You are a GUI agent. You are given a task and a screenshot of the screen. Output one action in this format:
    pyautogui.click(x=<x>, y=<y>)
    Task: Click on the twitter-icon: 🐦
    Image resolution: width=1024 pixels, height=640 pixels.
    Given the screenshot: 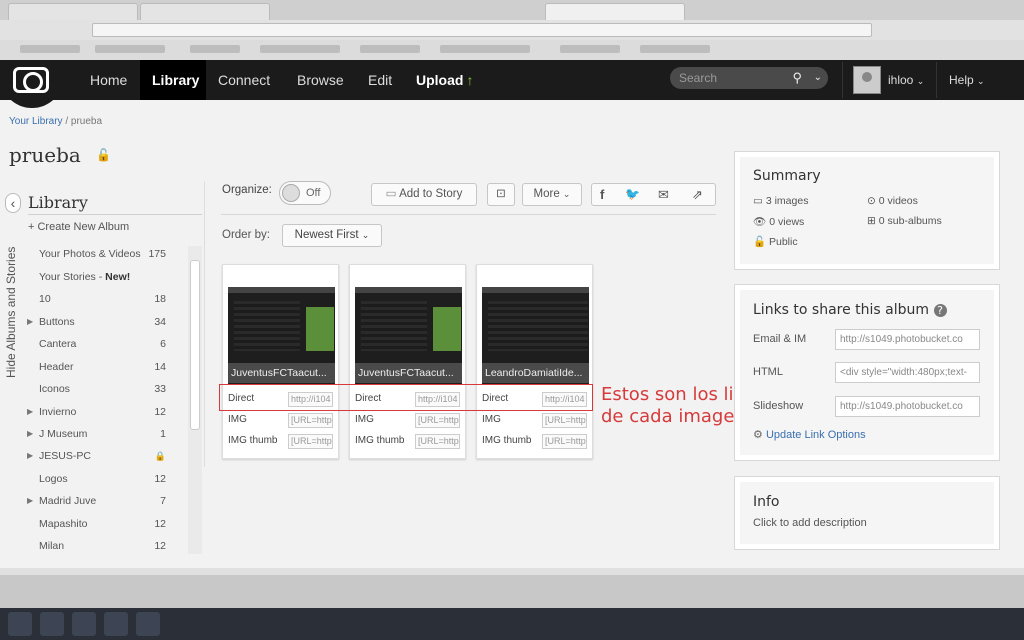 What is the action you would take?
    pyautogui.click(x=632, y=194)
    